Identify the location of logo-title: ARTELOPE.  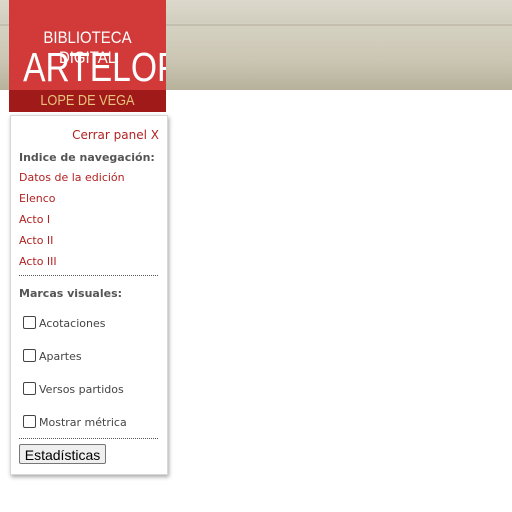
(94, 67).